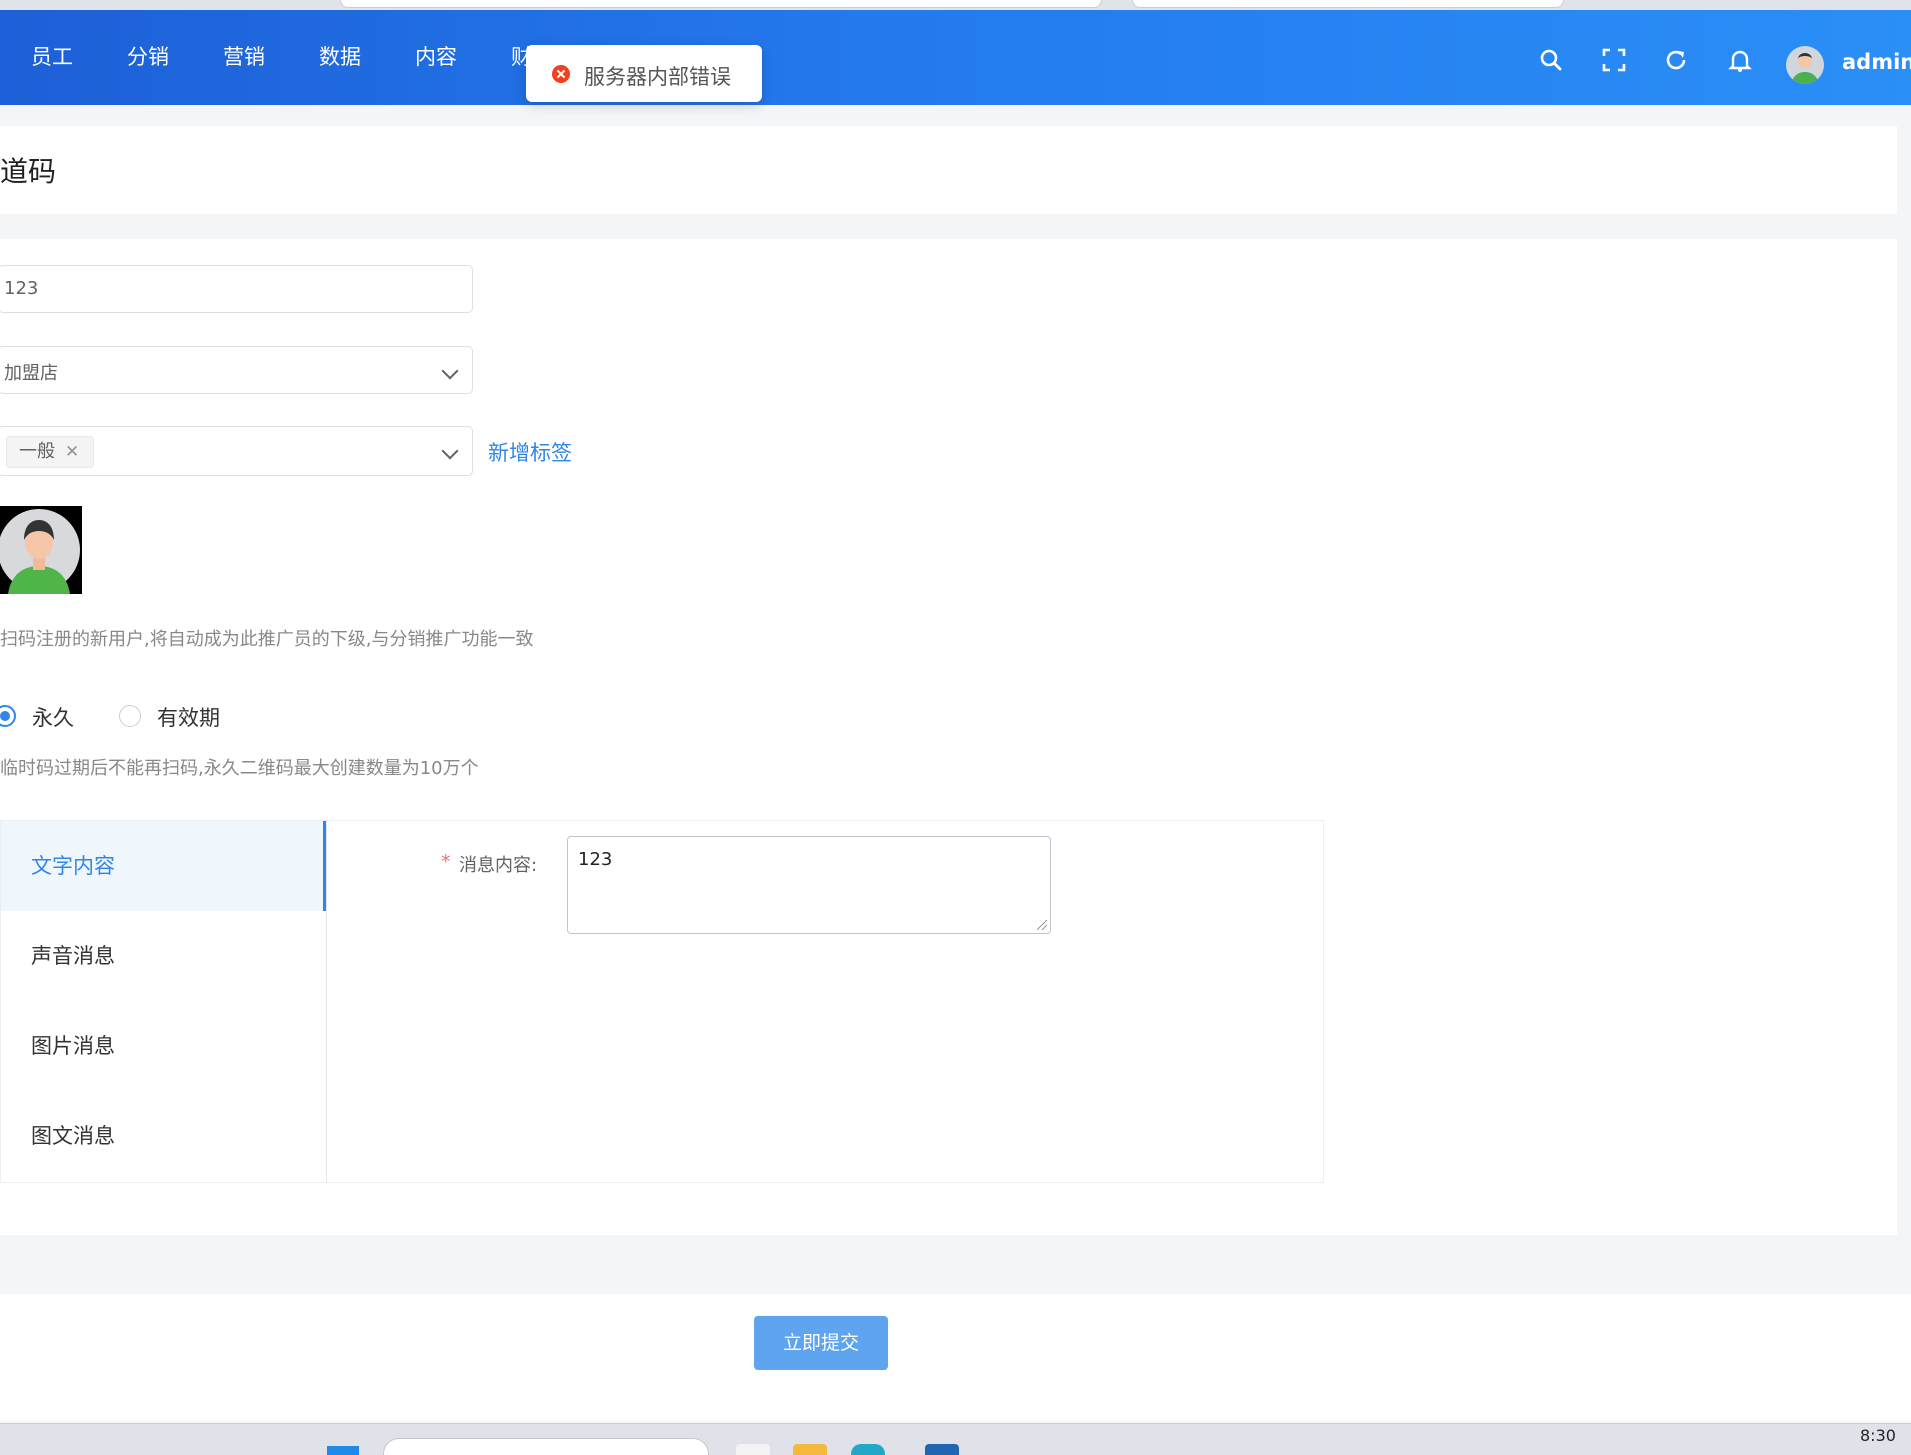 This screenshot has width=1911, height=1455. I want to click on search-icon, so click(1551, 60).